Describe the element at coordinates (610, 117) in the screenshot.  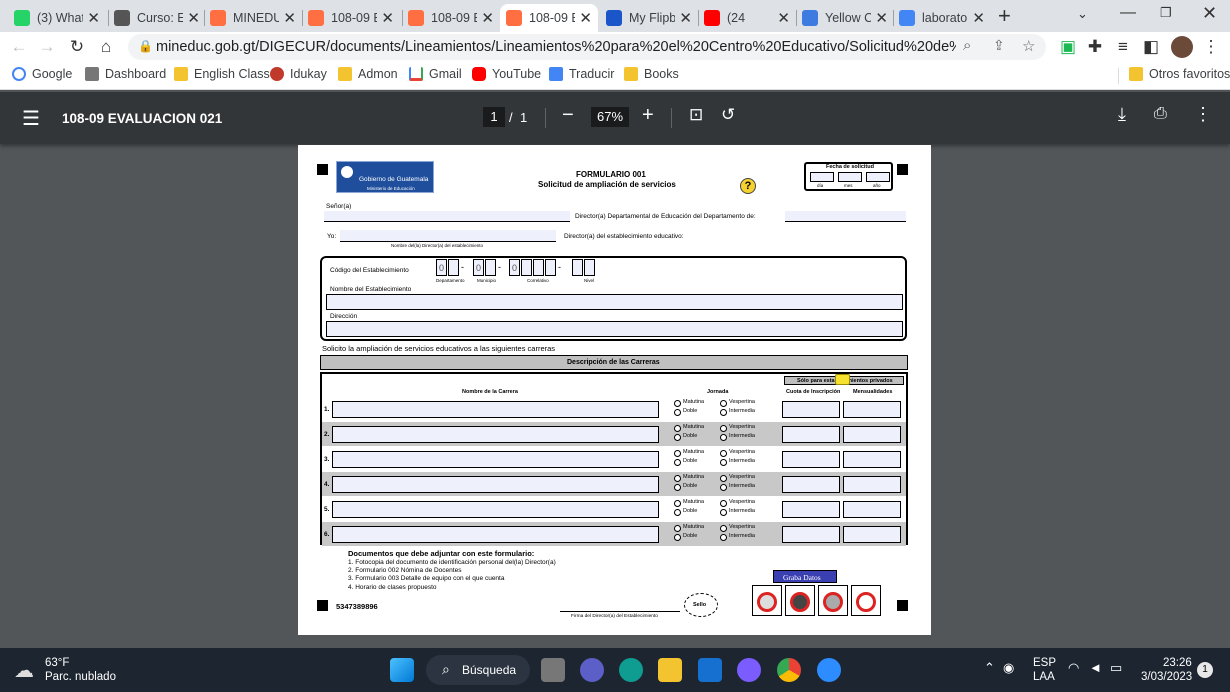
I see `zoom-input: 67%` at that location.